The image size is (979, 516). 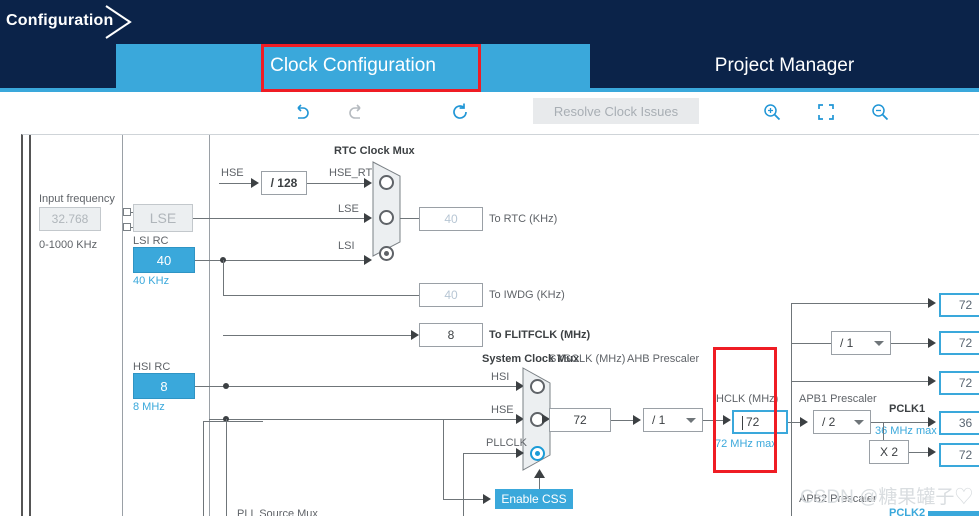 What do you see at coordinates (464, 499) in the screenshot?
I see `wire-hse-to-css` at bounding box center [464, 499].